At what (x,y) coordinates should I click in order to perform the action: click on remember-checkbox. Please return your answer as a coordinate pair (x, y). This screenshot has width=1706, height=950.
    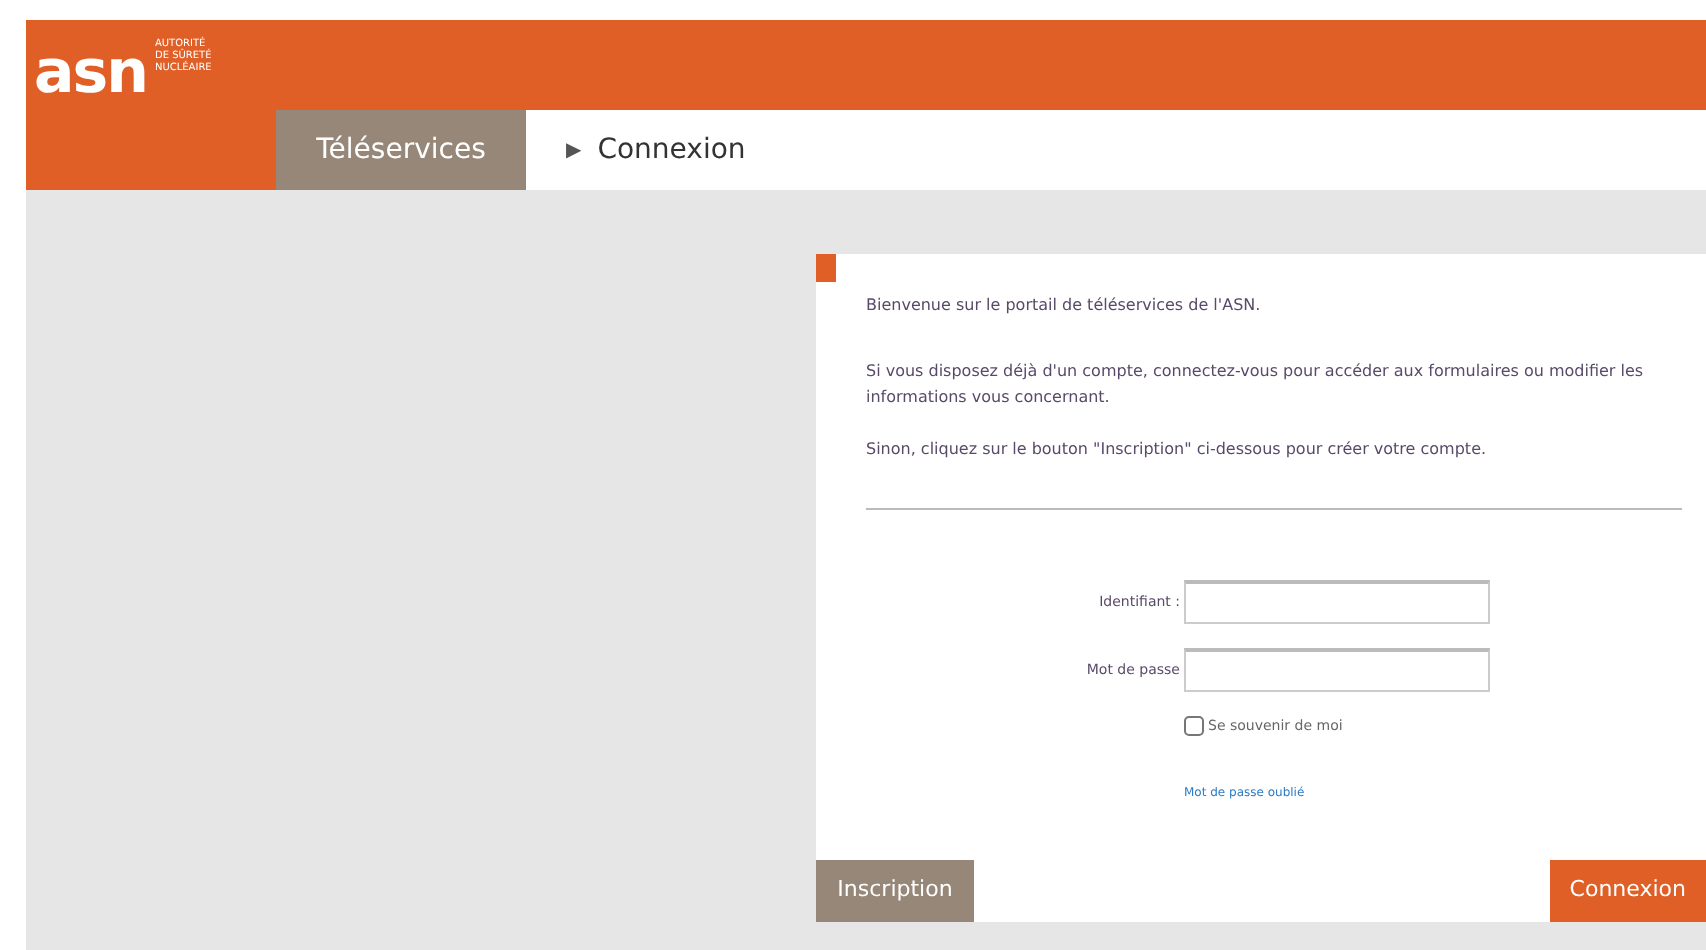
    Looking at the image, I should click on (1194, 726).